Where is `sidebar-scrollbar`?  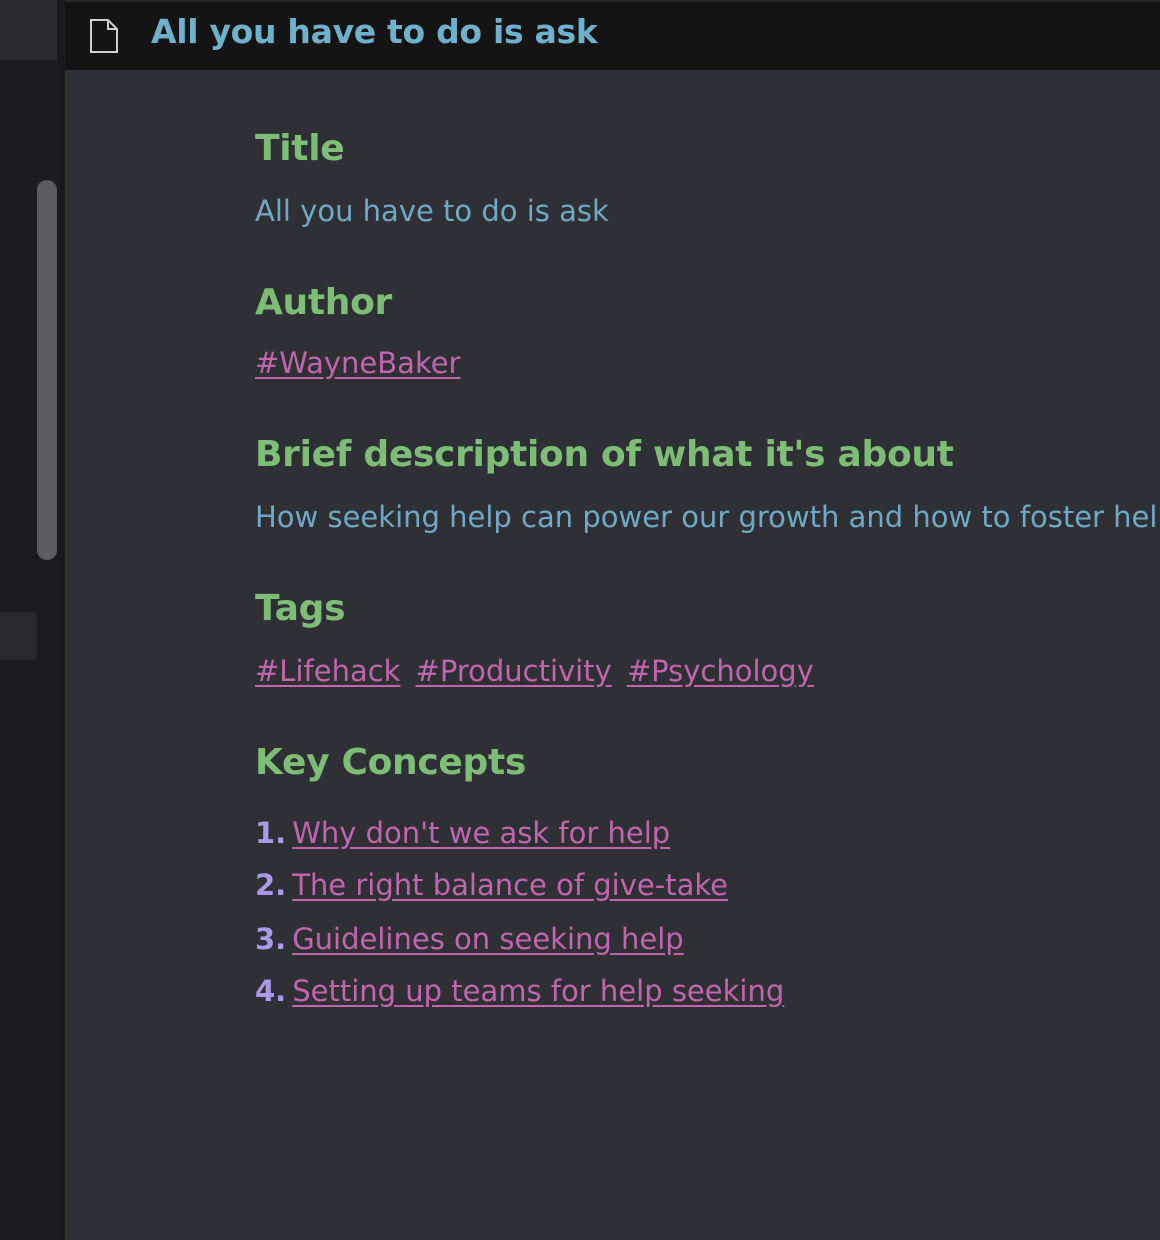 sidebar-scrollbar is located at coordinates (47, 370).